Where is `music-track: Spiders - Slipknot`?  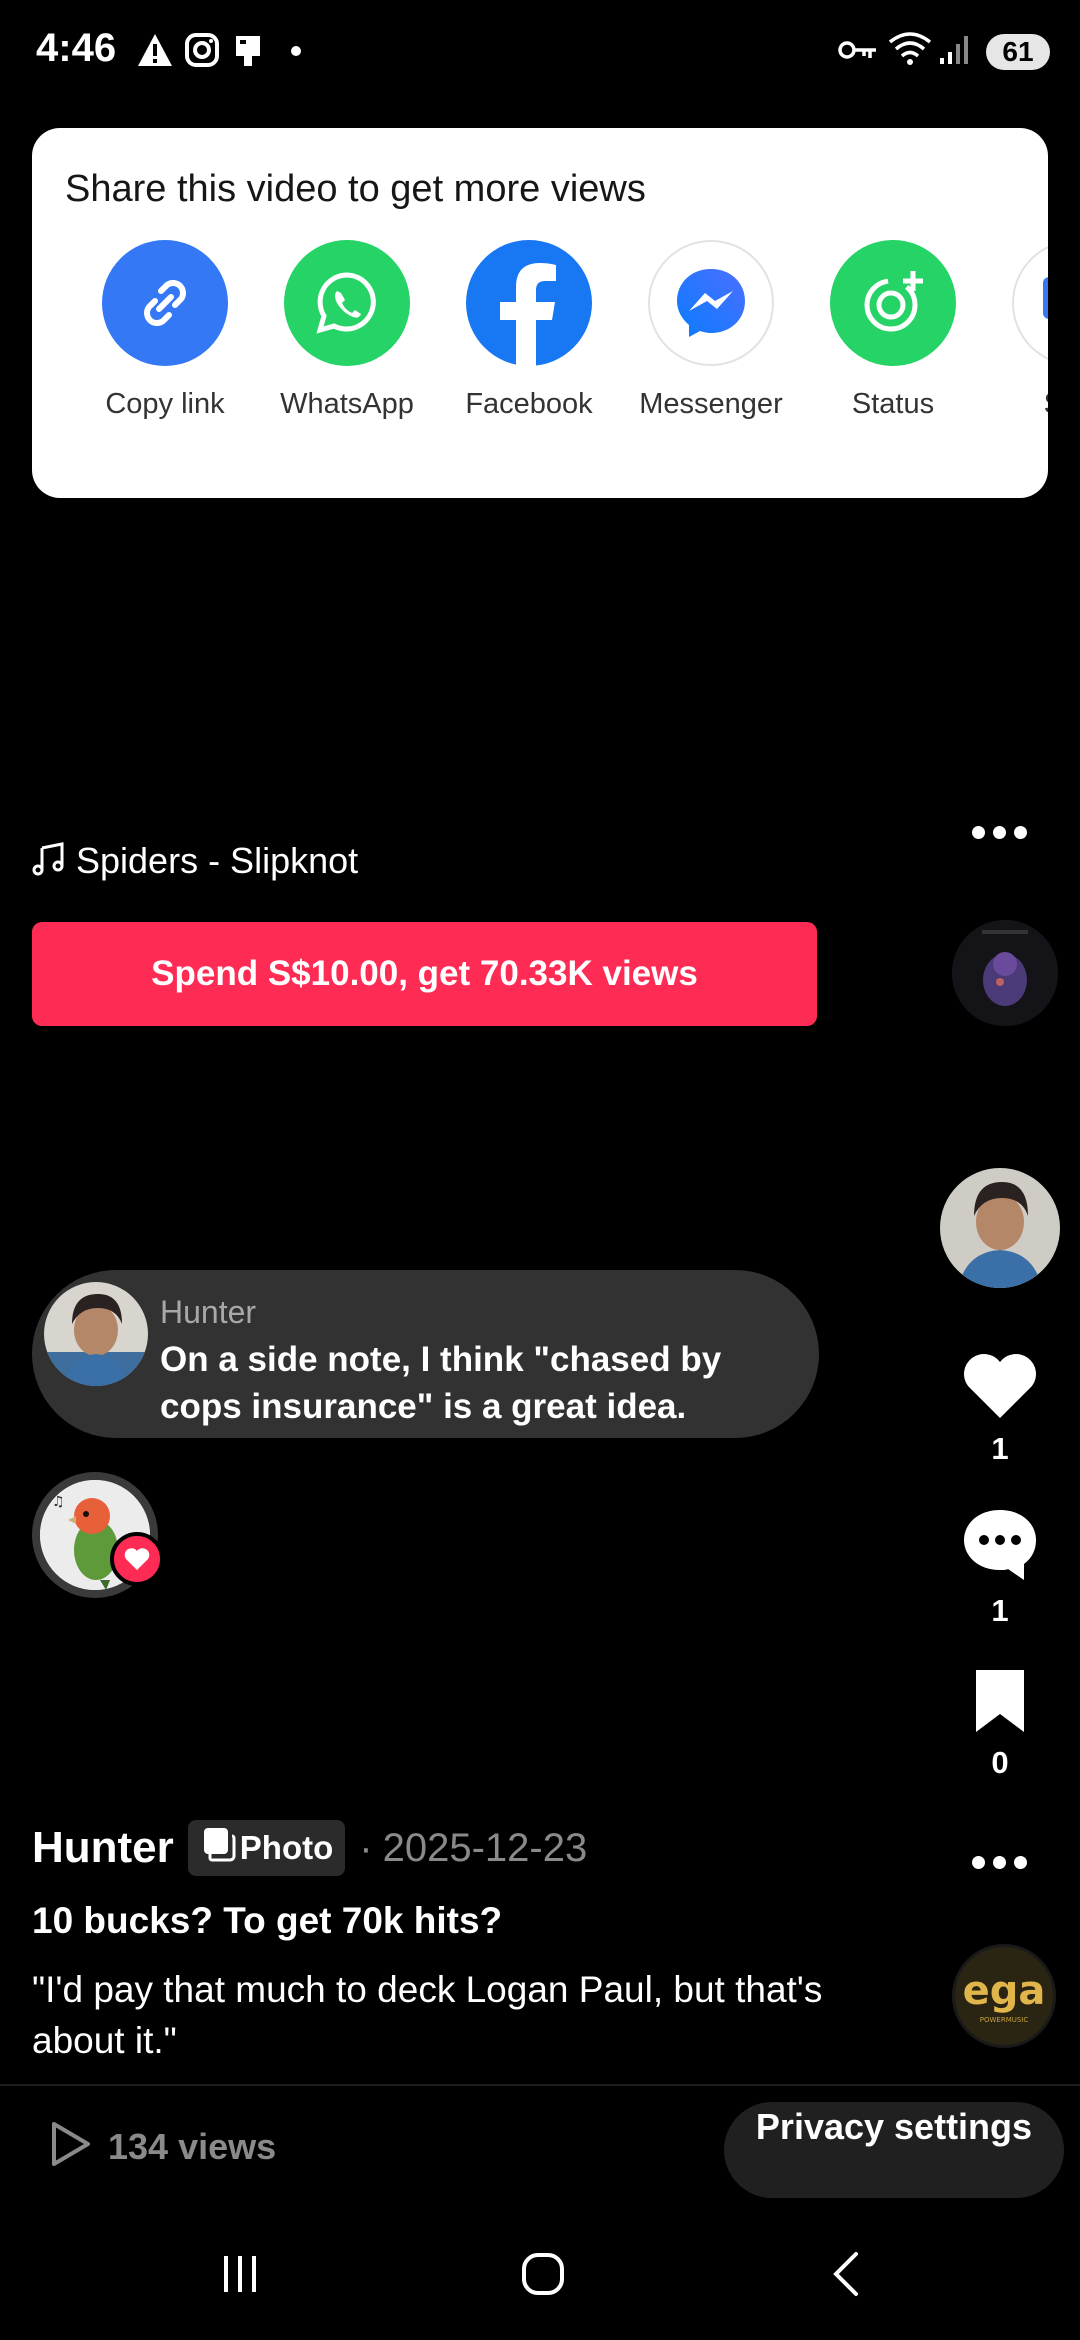 music-track: Spiders - Slipknot is located at coordinates (195, 861).